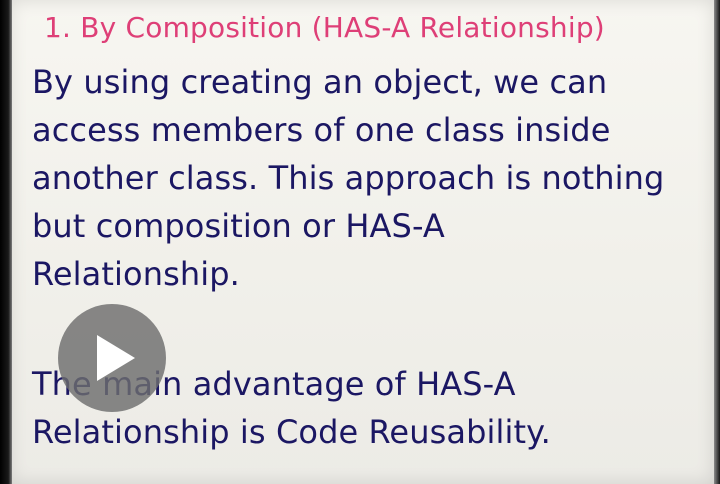  I want to click on play-button, so click(112, 358).